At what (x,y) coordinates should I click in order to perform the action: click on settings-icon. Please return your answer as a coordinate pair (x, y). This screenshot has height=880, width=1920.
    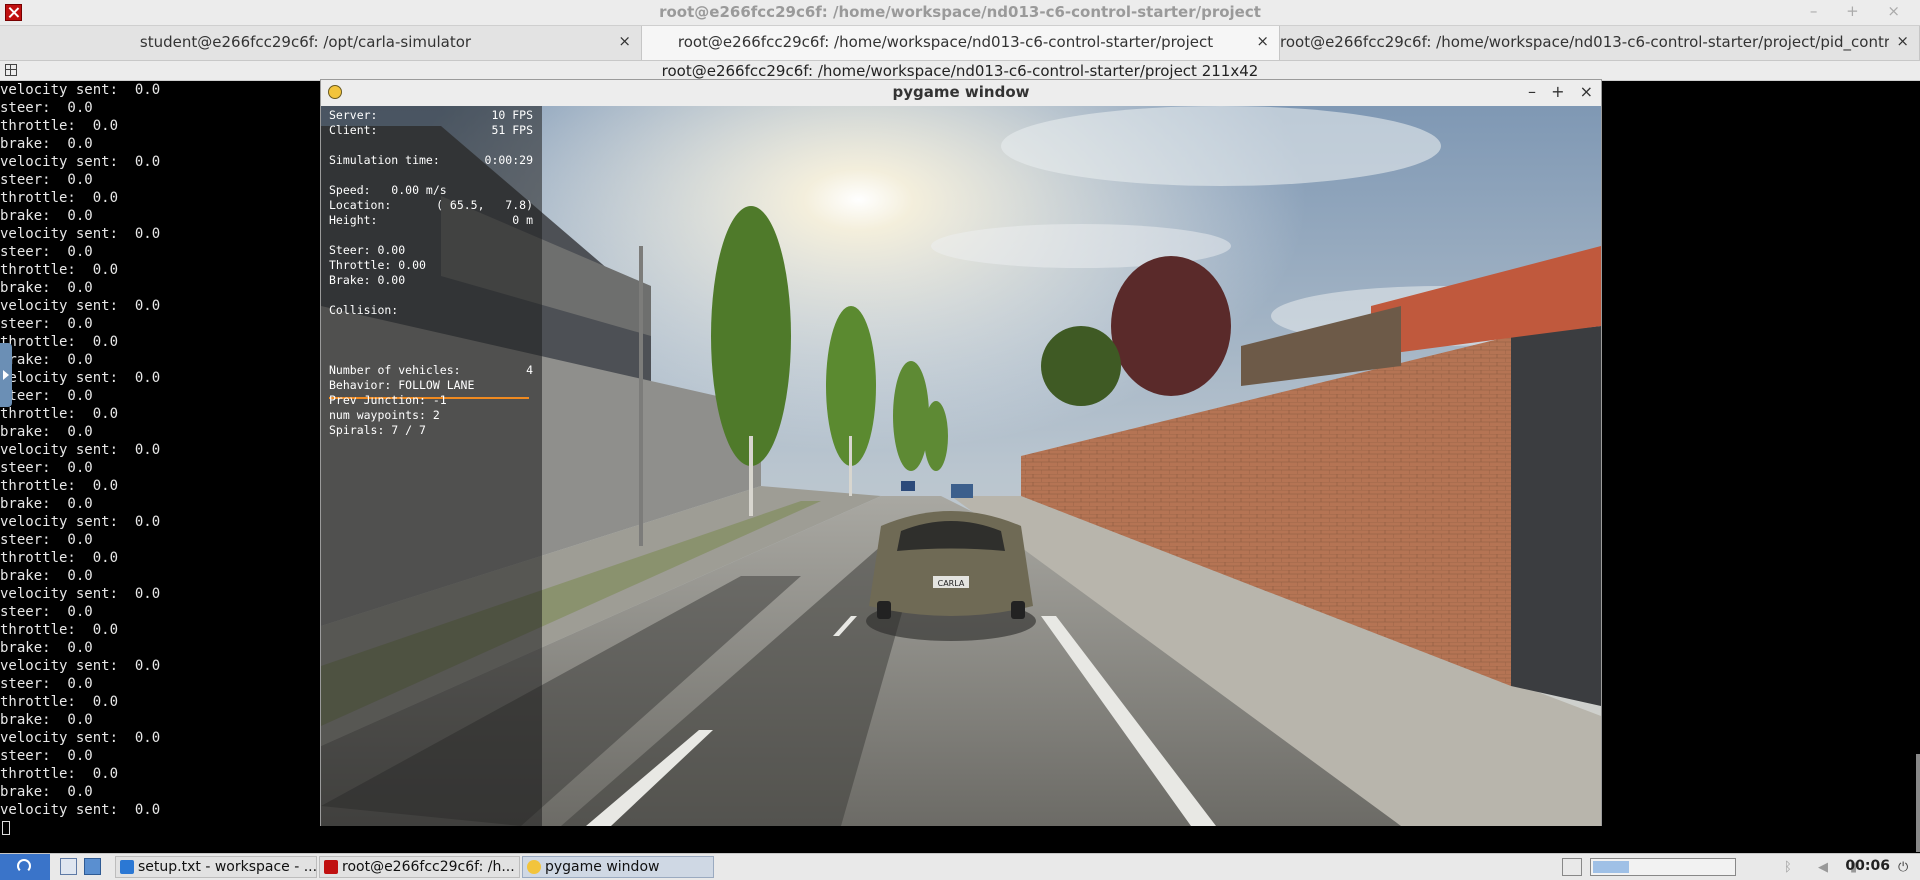
    Looking at the image, I should click on (92, 866).